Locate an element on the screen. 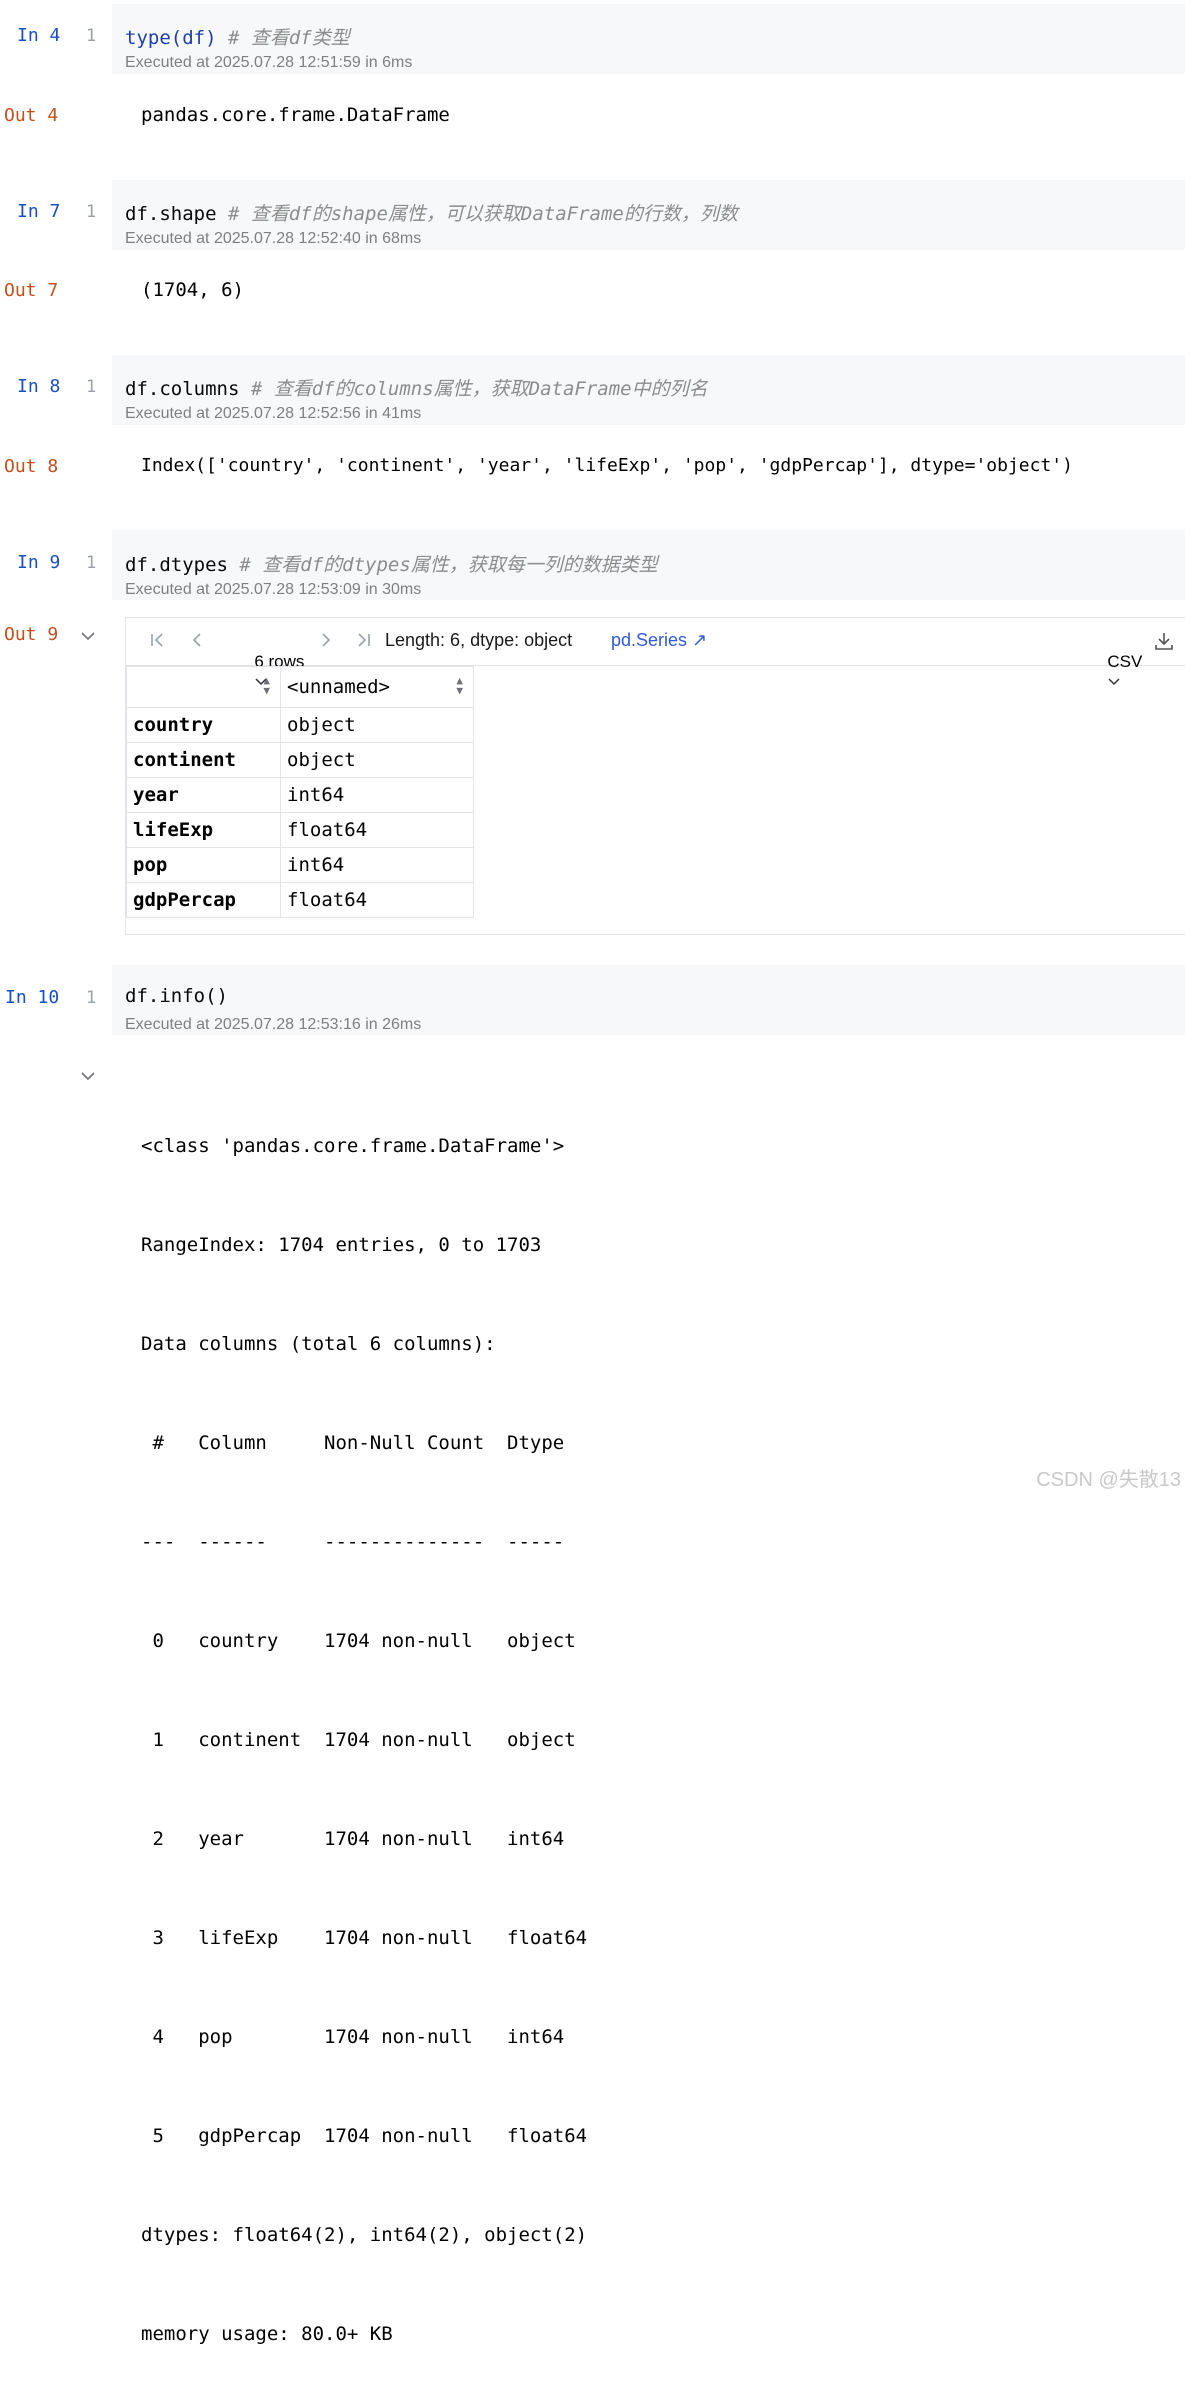 Image resolution: width=1185 pixels, height=2384 pixels. code-line: type(df) # 查看df类型 is located at coordinates (237, 36).